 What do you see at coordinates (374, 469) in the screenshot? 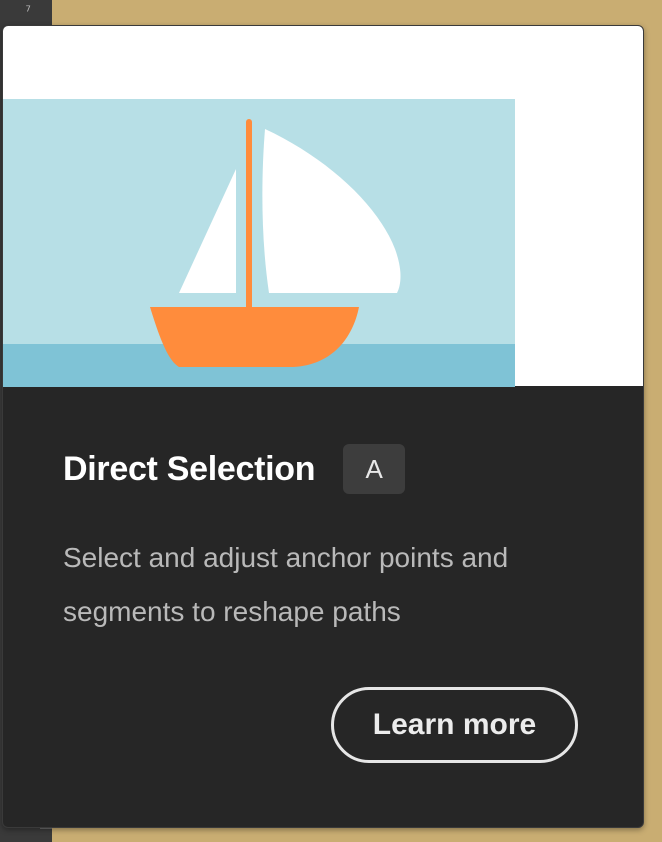
I see `keyboard-shortcut-badge: A` at bounding box center [374, 469].